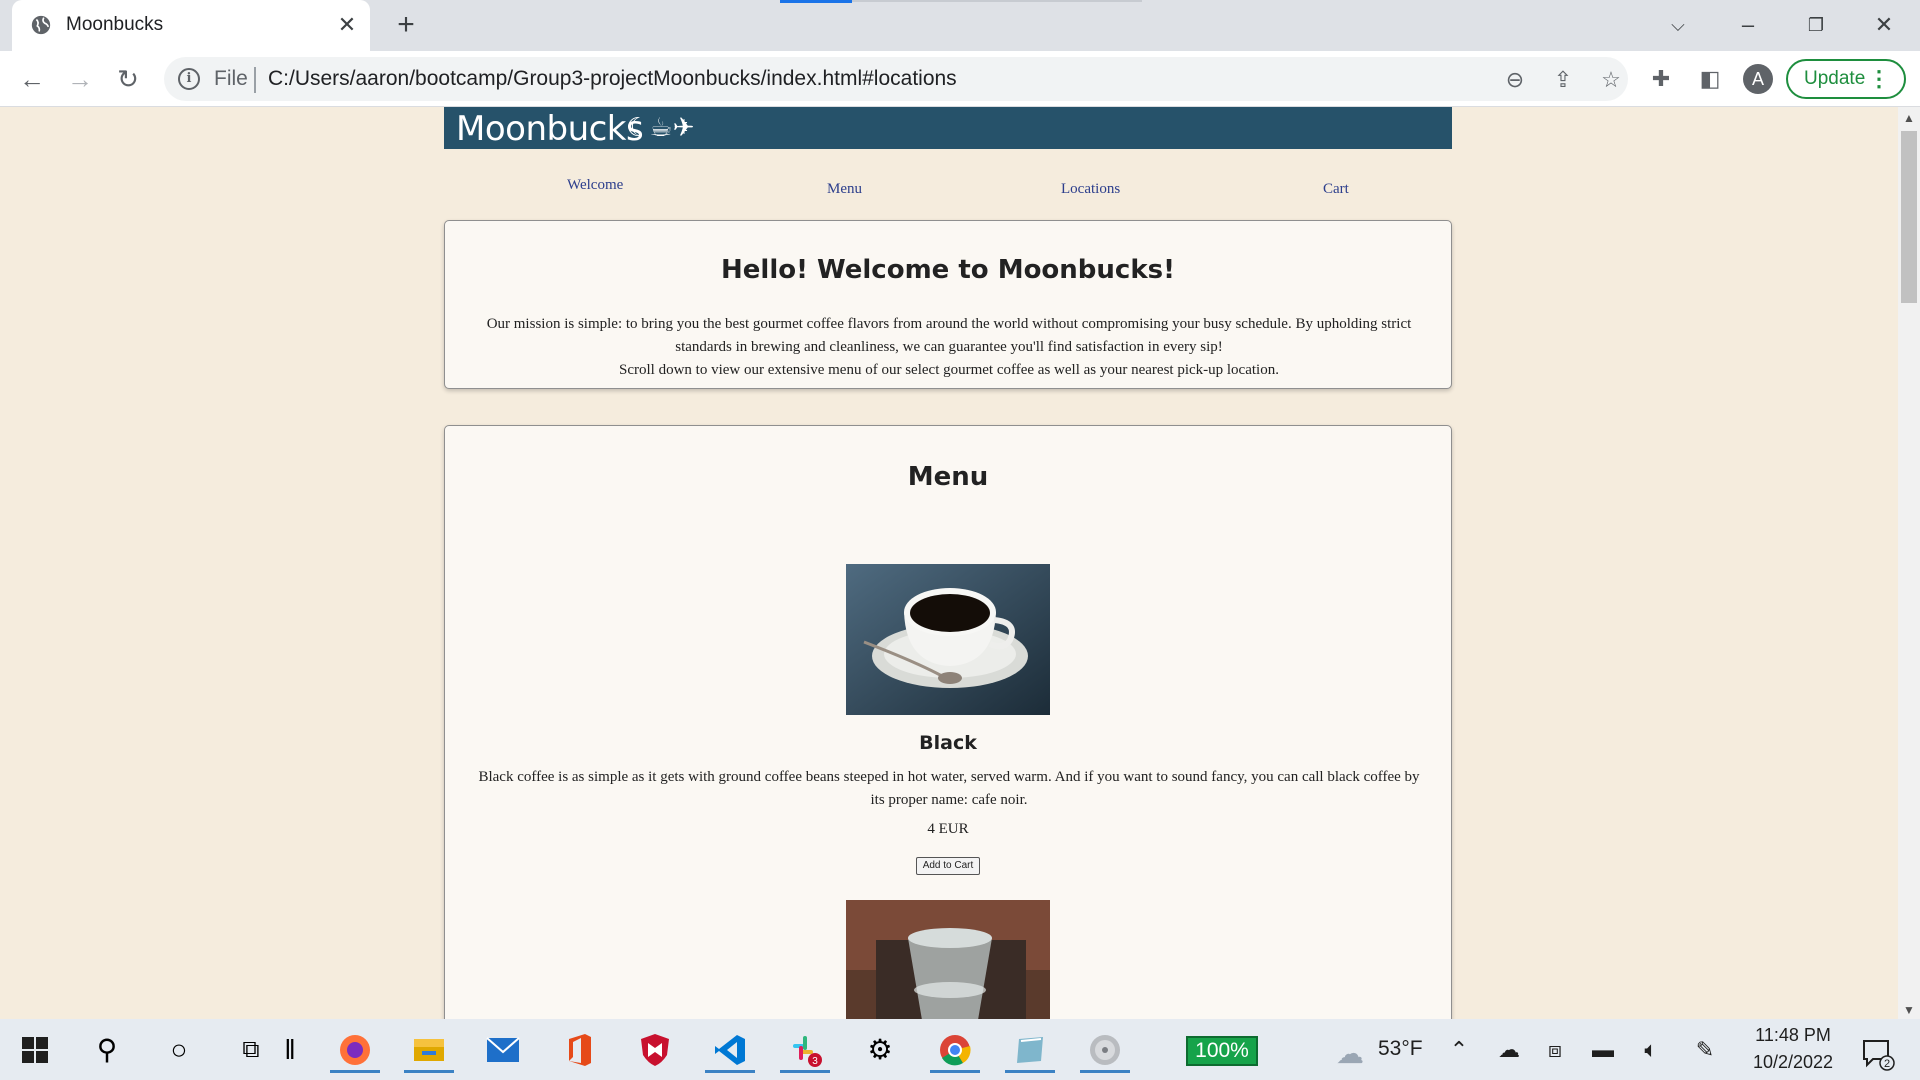 This screenshot has height=1080, width=1920. What do you see at coordinates (660, 128) in the screenshot?
I see `moon-coffee-plane-icons: ☾☕✈` at bounding box center [660, 128].